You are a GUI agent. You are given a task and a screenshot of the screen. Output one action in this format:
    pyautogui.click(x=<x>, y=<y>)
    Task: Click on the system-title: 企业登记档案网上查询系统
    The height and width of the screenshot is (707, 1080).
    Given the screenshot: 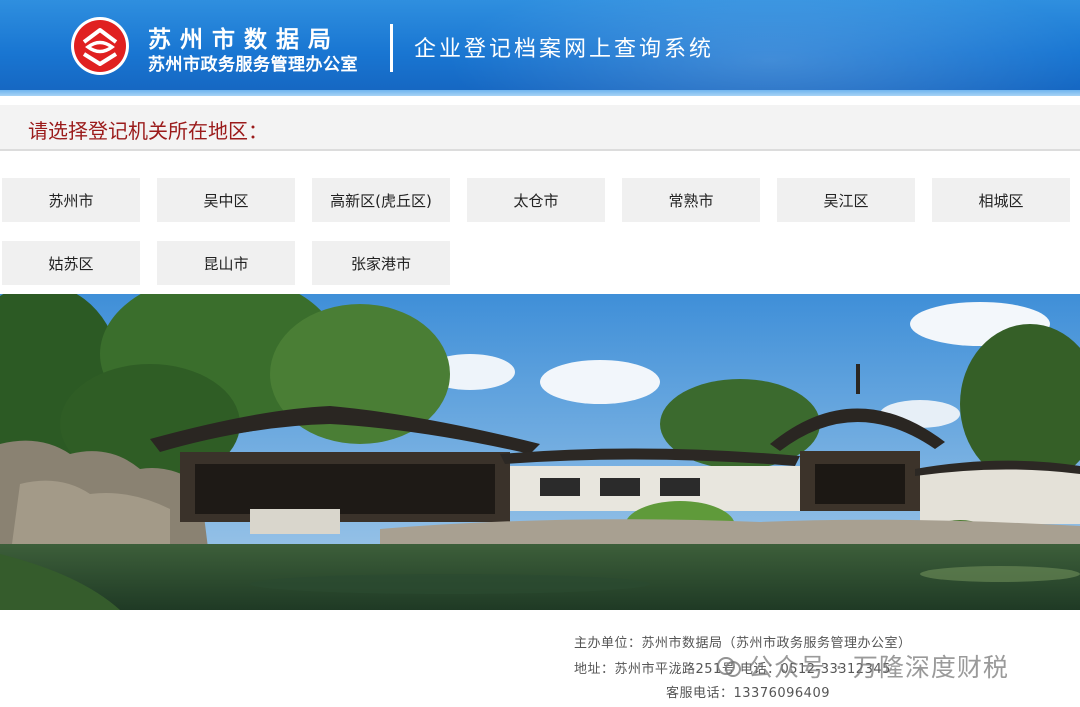 What is the action you would take?
    pyautogui.click(x=564, y=49)
    